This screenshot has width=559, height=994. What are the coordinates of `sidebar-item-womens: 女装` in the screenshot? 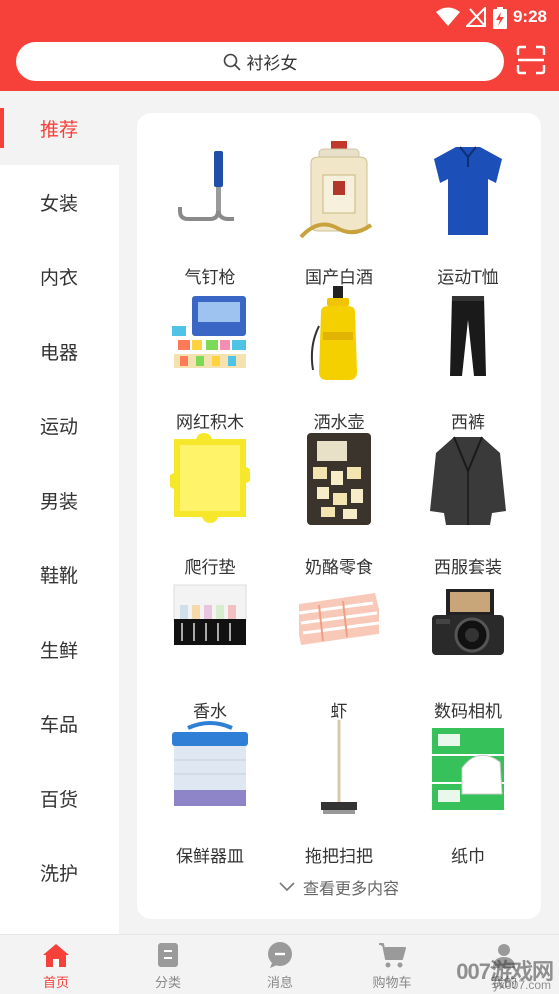 It's located at (59, 202).